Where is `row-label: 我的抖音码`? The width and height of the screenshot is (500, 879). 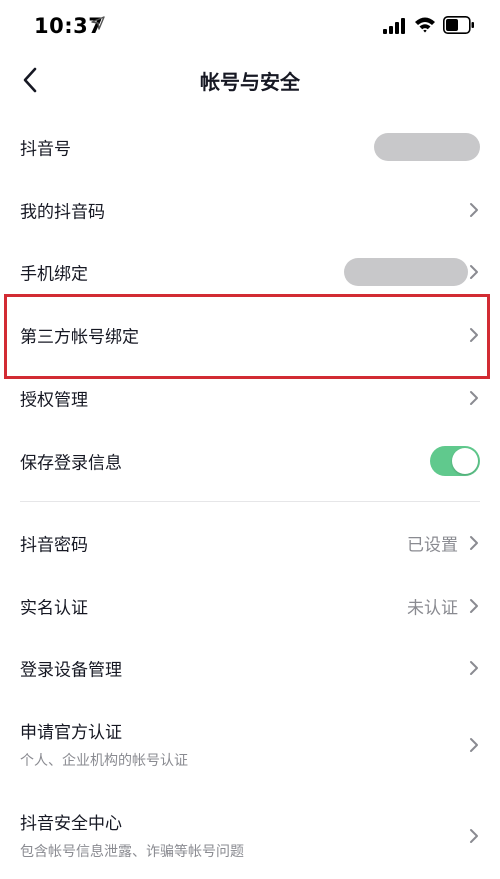
row-label: 我的抖音码 is located at coordinates (62, 212).